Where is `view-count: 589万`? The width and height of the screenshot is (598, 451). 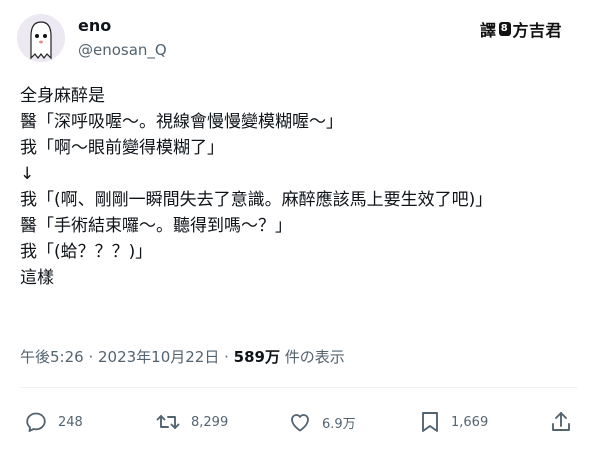
view-count: 589万 is located at coordinates (256, 357).